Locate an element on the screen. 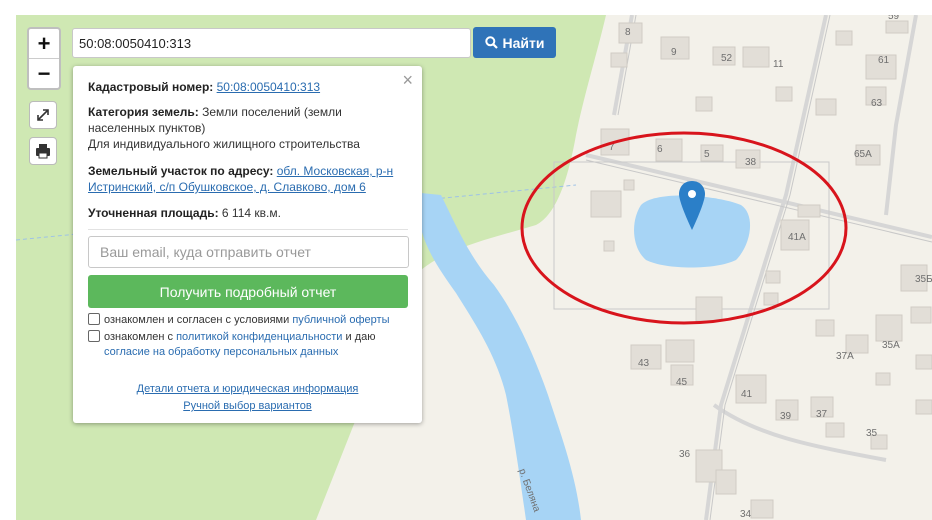 The height and width of the screenshot is (520, 932). house-number: 35Б is located at coordinates (923, 279).